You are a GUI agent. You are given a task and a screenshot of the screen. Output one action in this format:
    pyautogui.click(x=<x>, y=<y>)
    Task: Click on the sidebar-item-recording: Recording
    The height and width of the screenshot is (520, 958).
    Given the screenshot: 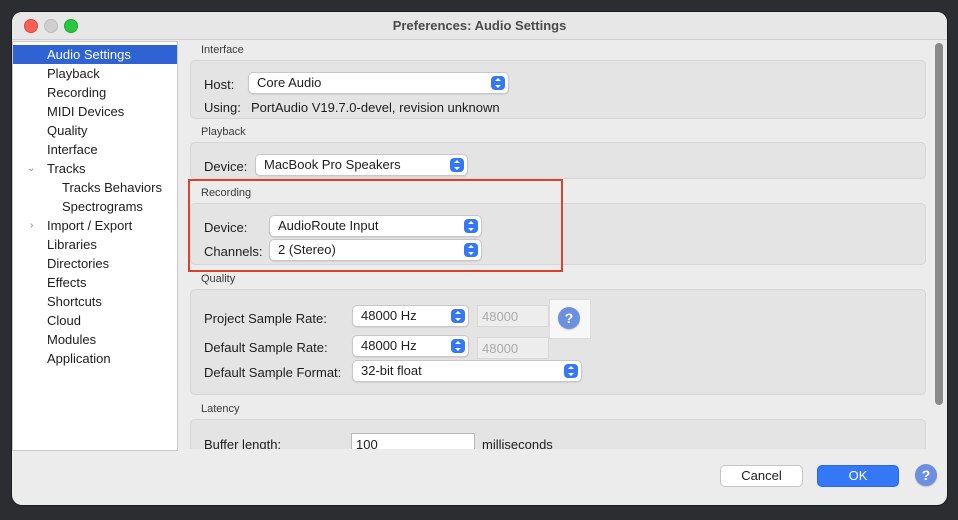 What is the action you would take?
    pyautogui.click(x=95, y=92)
    